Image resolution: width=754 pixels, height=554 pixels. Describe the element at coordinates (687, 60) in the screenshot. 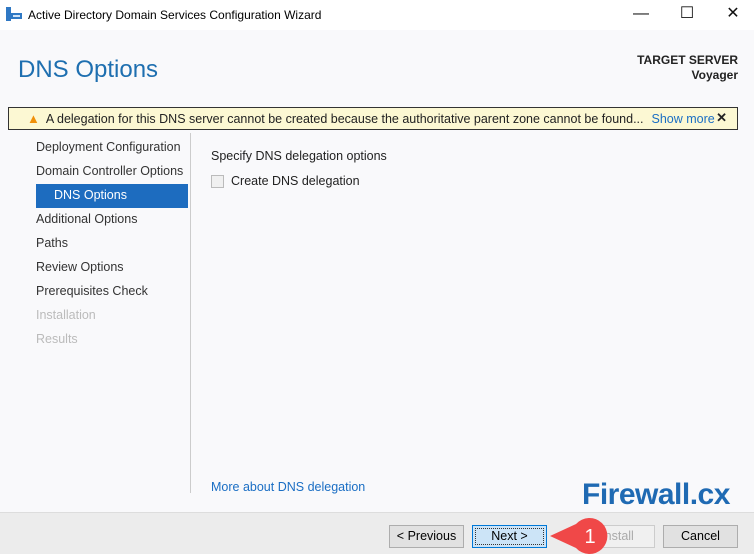

I see `target-server-label: TARGET SERVER` at that location.